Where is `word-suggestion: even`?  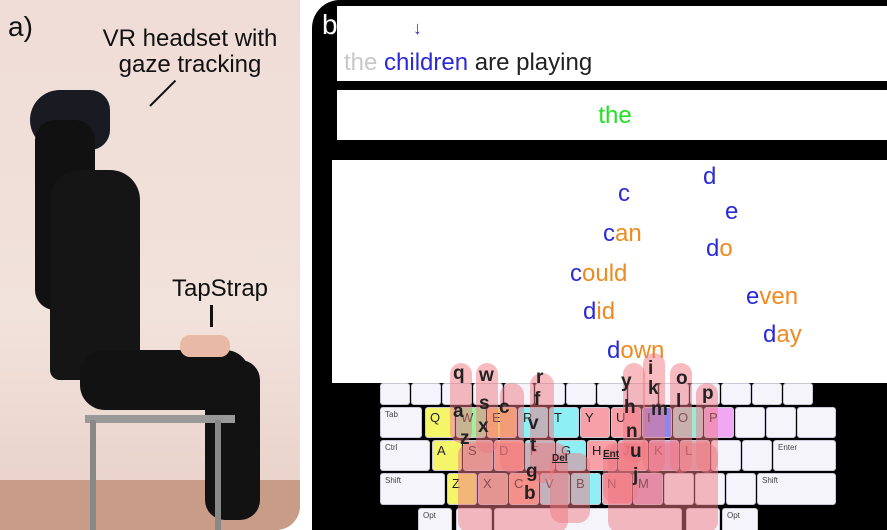 word-suggestion: even is located at coordinates (772, 297).